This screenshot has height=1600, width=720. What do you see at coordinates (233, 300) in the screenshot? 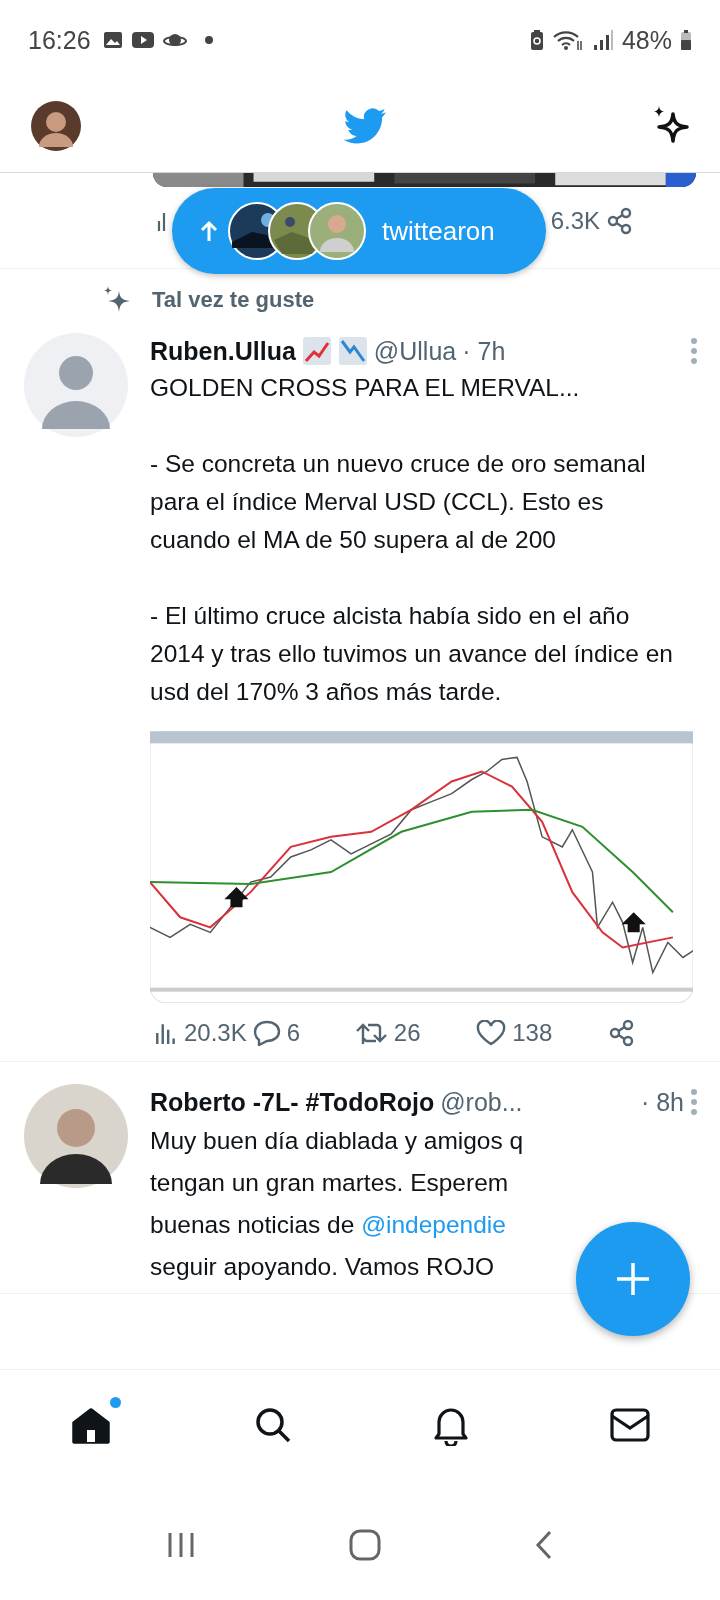
I see `suggestion-label: Tal vez te guste` at bounding box center [233, 300].